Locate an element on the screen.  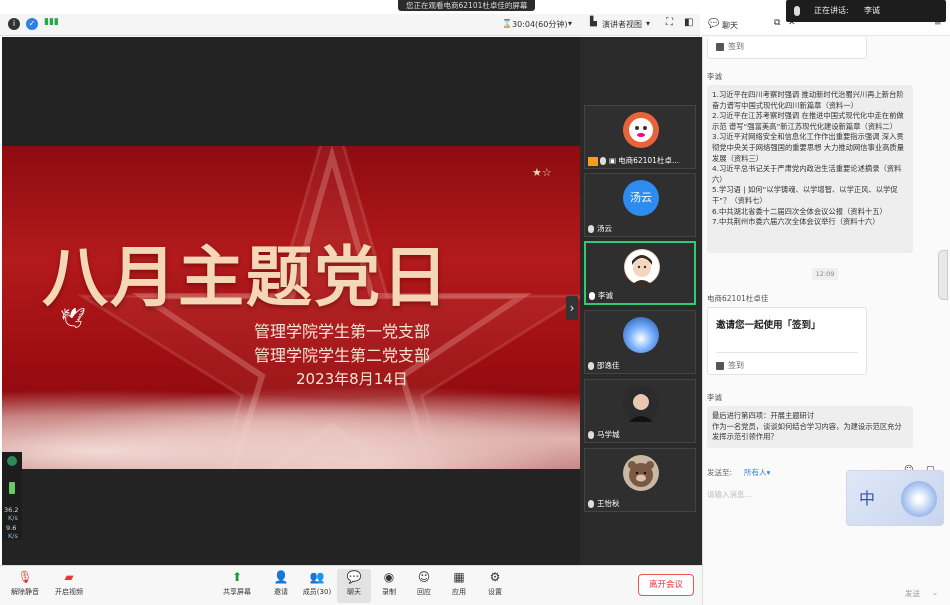
chevron-down-icon: ⌄ is located at coordinates (935, 592).